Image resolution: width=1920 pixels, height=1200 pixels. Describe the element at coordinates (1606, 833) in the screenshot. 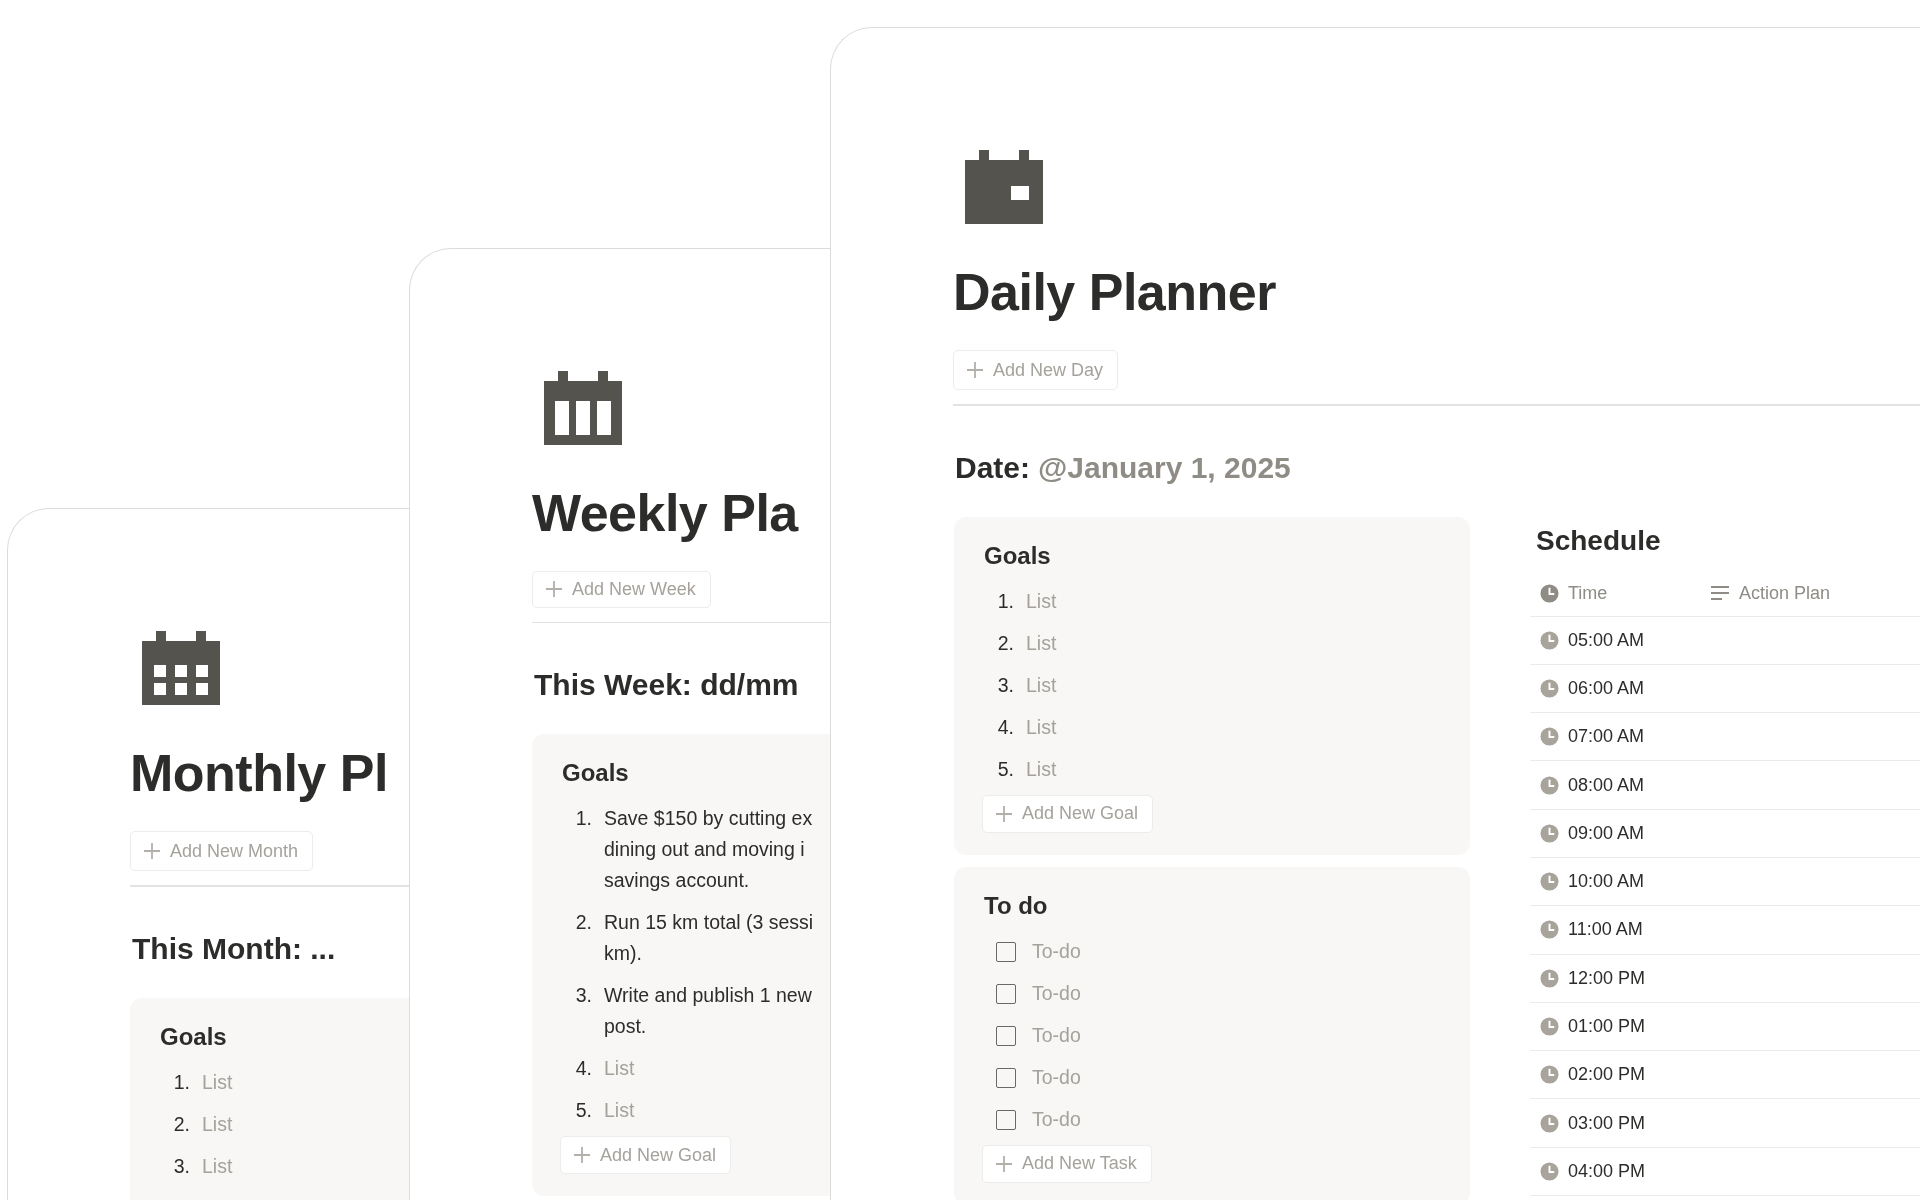

I see `time-cell: 09:00 AM` at that location.